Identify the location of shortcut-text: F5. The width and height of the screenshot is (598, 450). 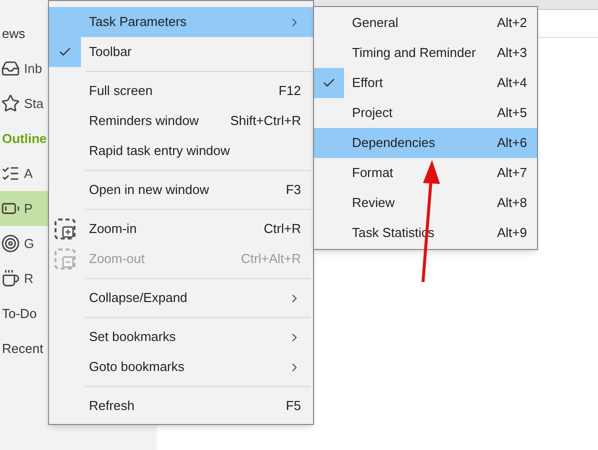
(293, 406).